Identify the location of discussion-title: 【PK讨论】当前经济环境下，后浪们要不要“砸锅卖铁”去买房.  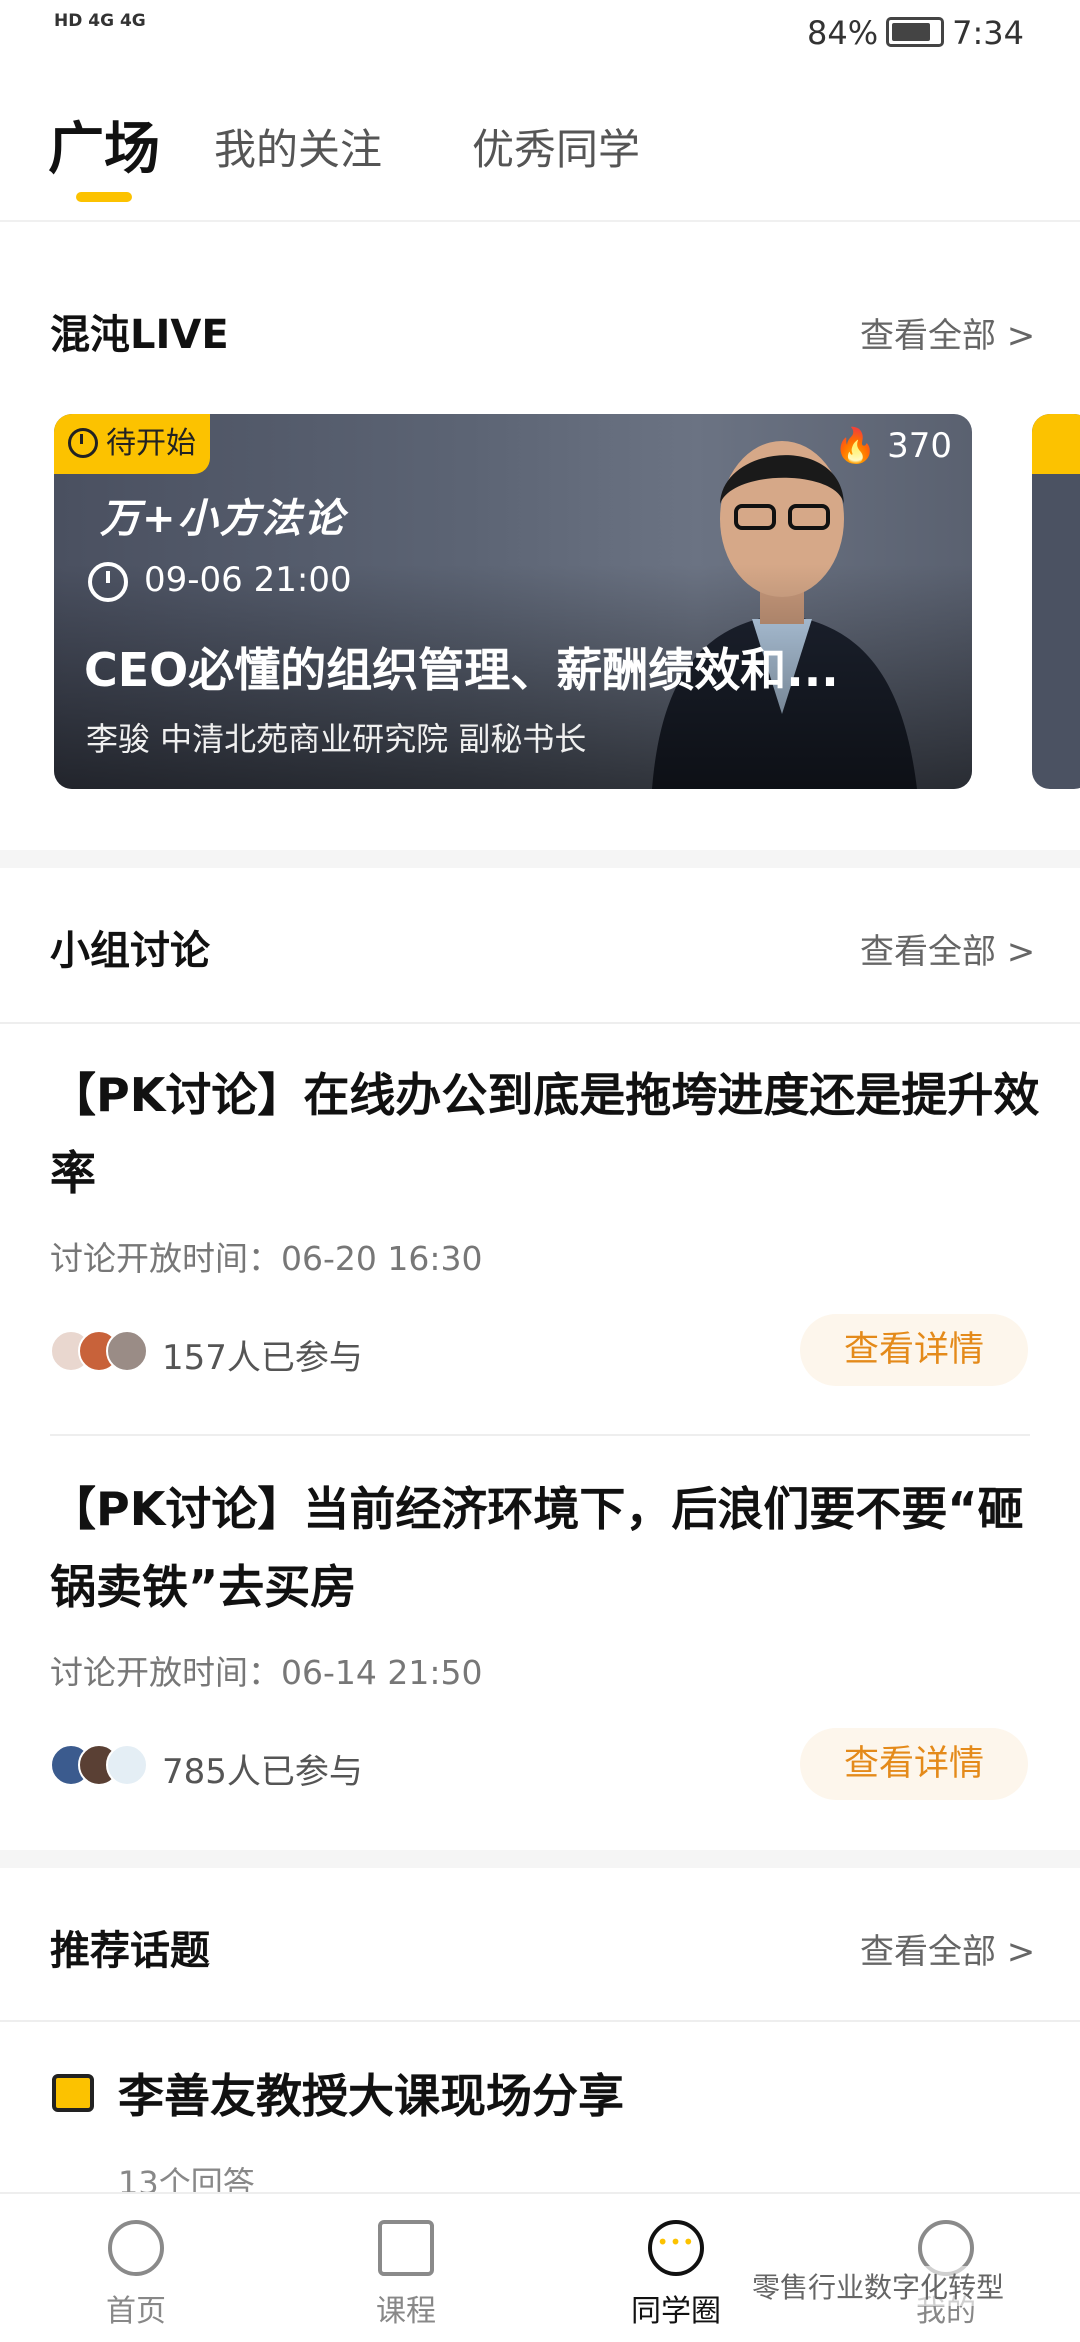
(545, 1548).